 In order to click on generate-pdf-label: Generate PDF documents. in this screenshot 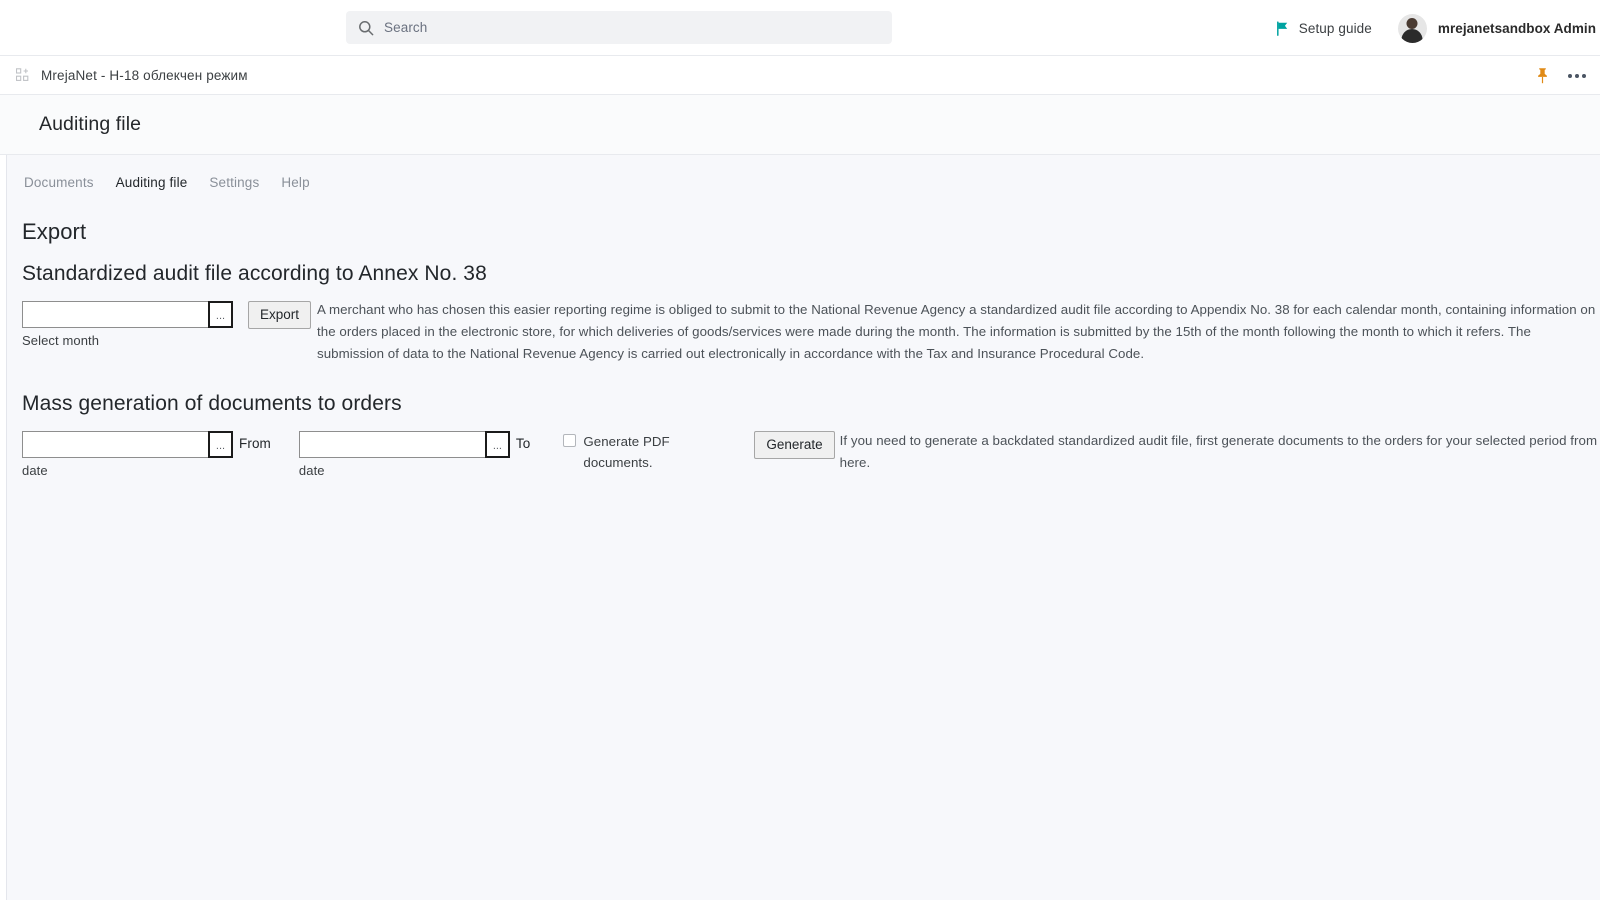, I will do `click(626, 452)`.